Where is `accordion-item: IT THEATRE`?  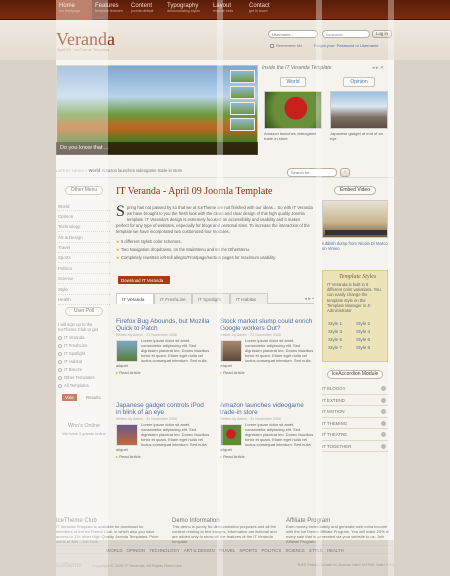
accordion-item: IT THEATRE is located at coordinates (355, 435).